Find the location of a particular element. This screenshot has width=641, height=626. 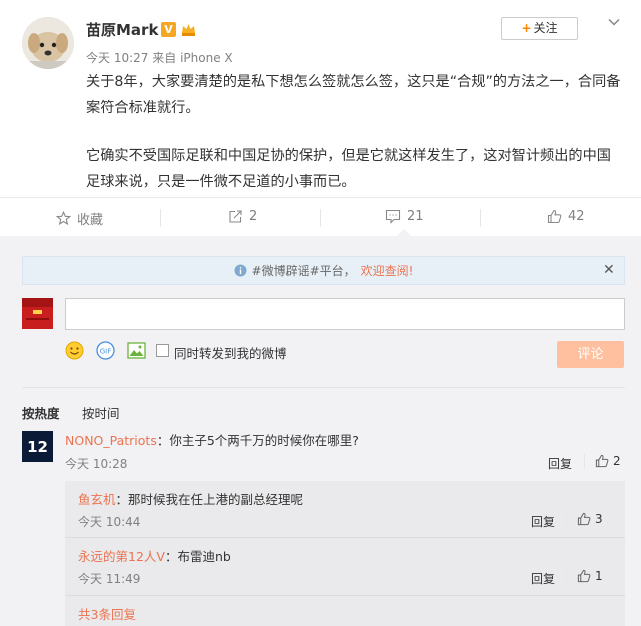

like-button: 42 is located at coordinates (566, 216).